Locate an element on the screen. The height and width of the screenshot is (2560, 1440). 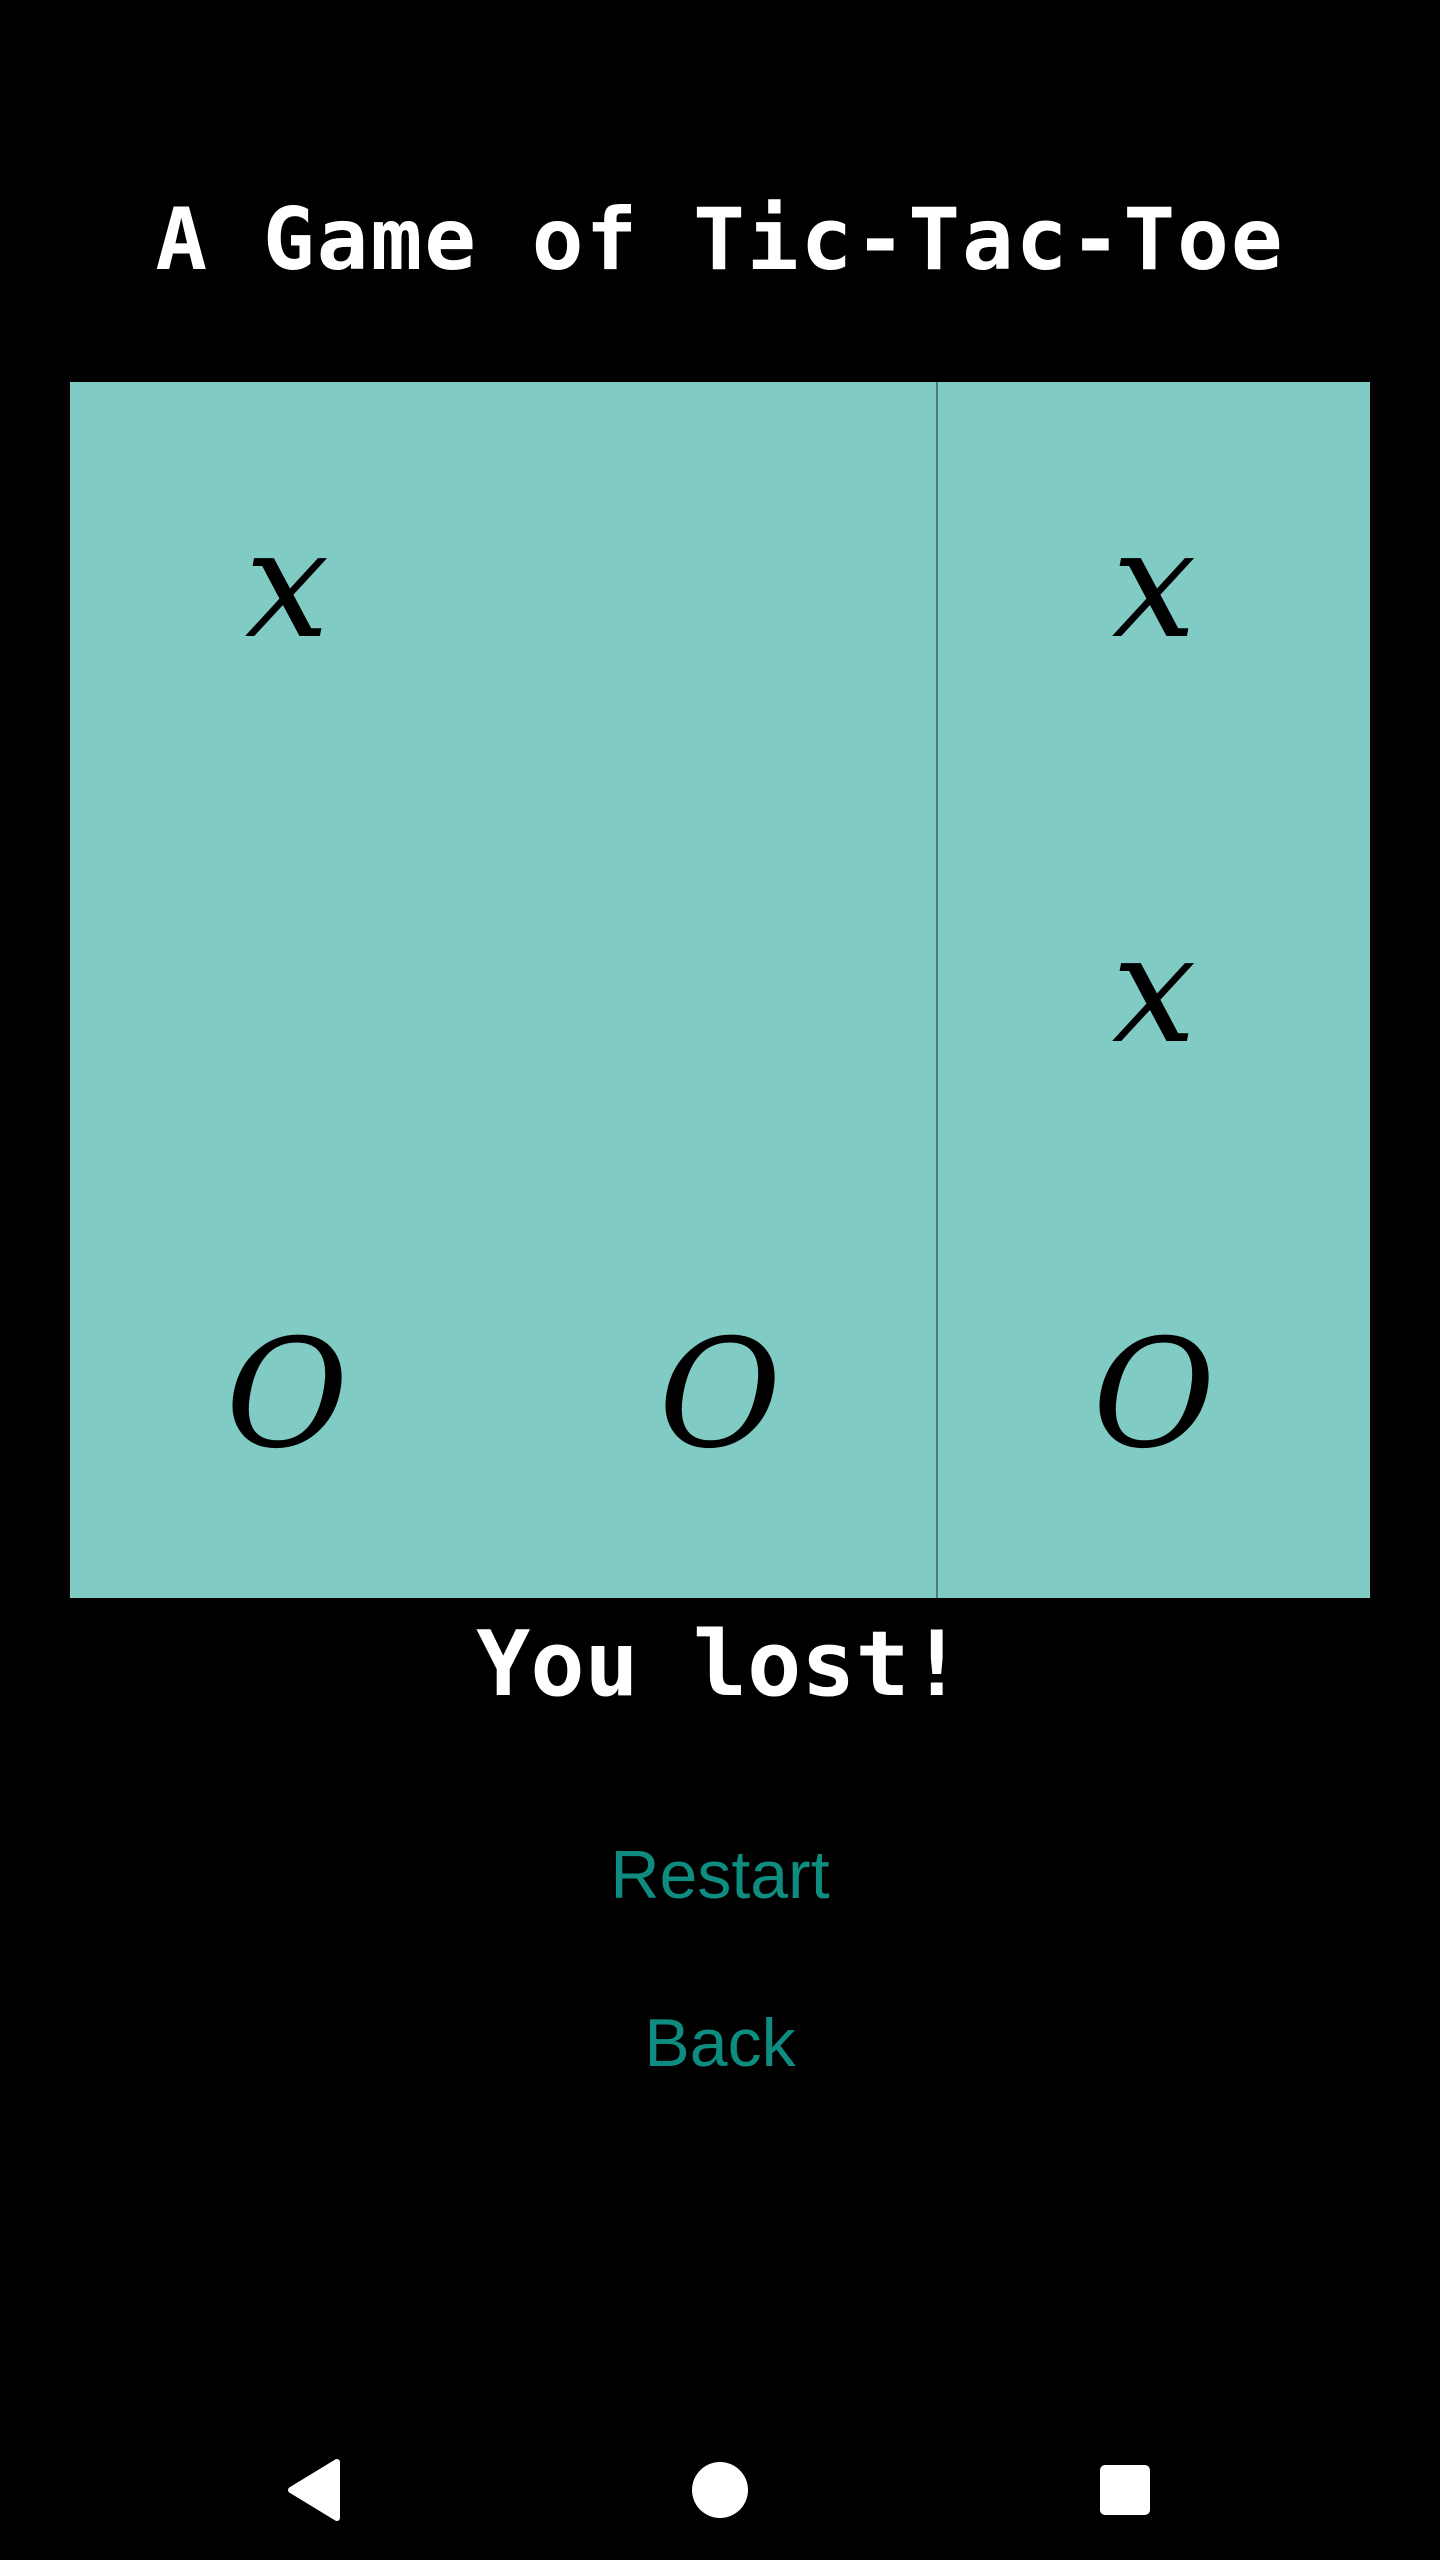
board-cell-3-1: O is located at coordinates (287, 1394).